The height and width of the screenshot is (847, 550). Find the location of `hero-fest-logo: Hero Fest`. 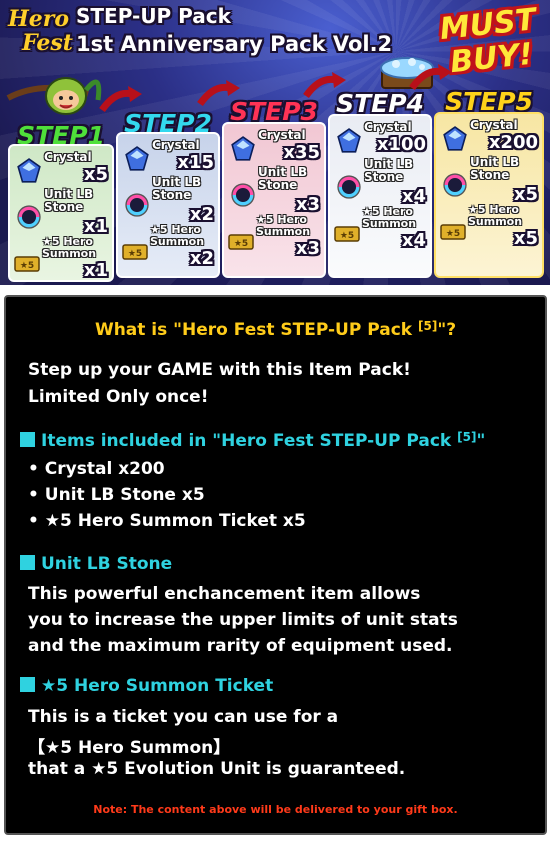

hero-fest-logo: Hero Fest is located at coordinates (39, 33).